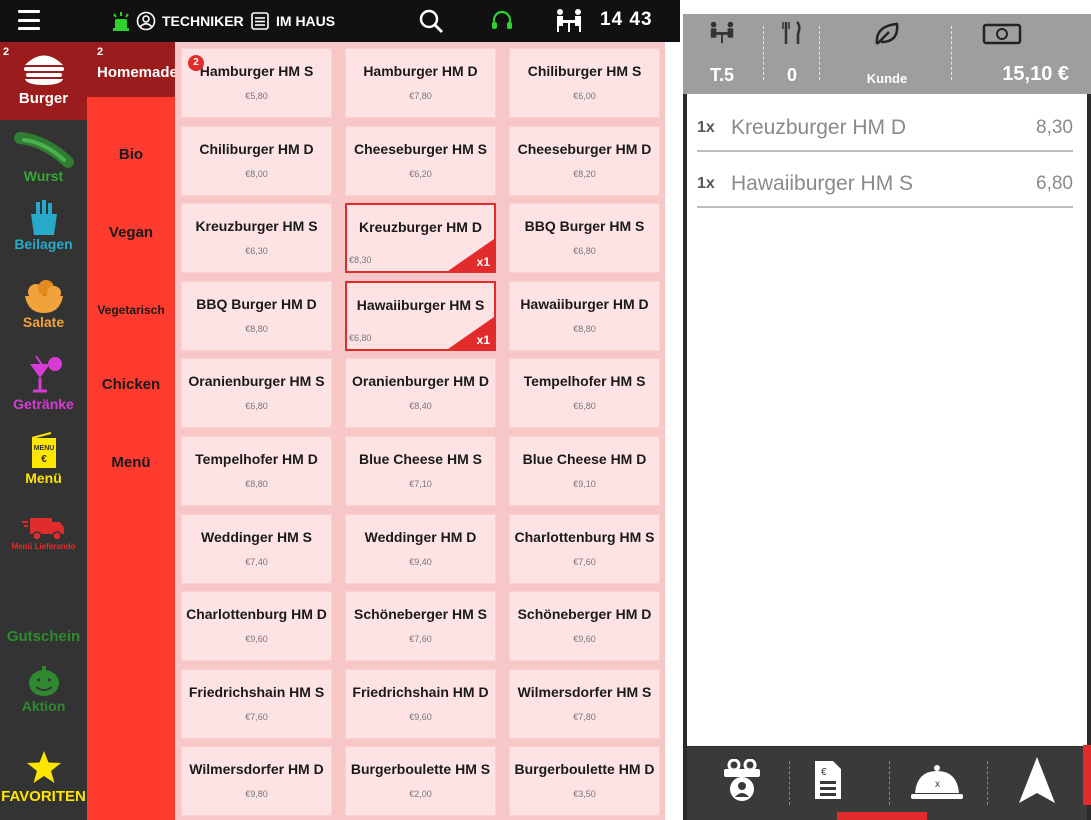 Image resolution: width=1091 pixels, height=820 pixels. What do you see at coordinates (43, 176) in the screenshot?
I see `category-label: Wurst` at bounding box center [43, 176].